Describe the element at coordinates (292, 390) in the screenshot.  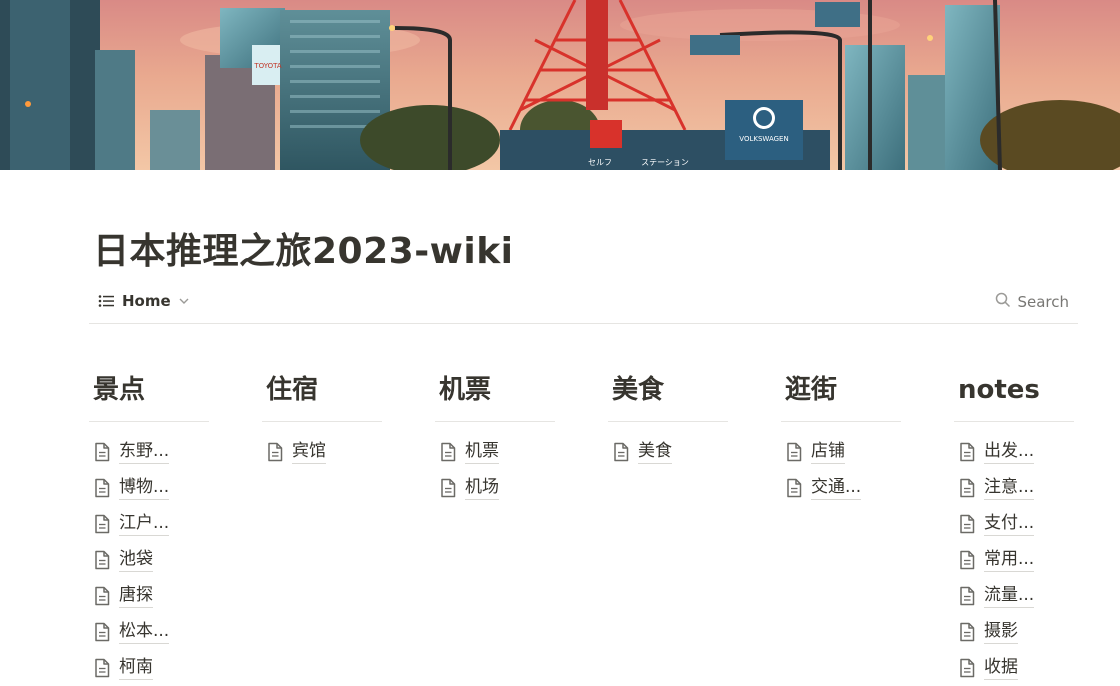
I see `column-title: 住宿` at that location.